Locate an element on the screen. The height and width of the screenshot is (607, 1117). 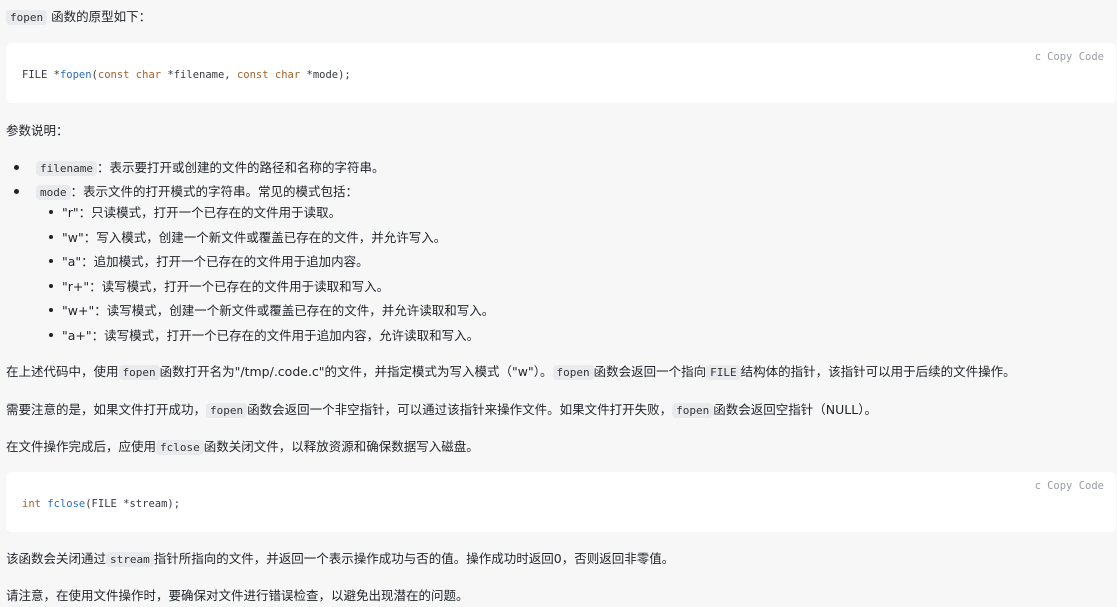
mode-item-a-plus: "a+"：读写模式，打开一个已存在的文件用于追加内容，允许读取和写入。 is located at coordinates (264, 336).